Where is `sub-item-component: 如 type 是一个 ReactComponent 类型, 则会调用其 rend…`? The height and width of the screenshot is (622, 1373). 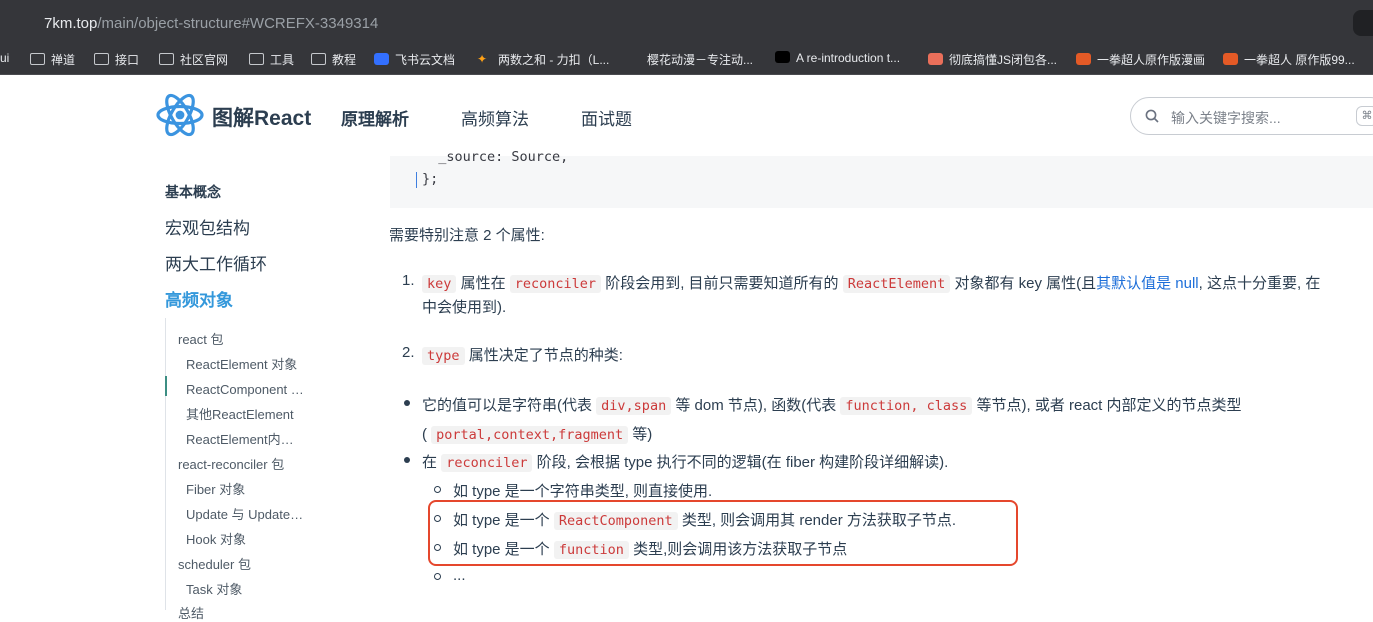 sub-item-component: 如 type 是一个 ReactComponent 类型, 则会调用其 rend… is located at coordinates (705, 521).